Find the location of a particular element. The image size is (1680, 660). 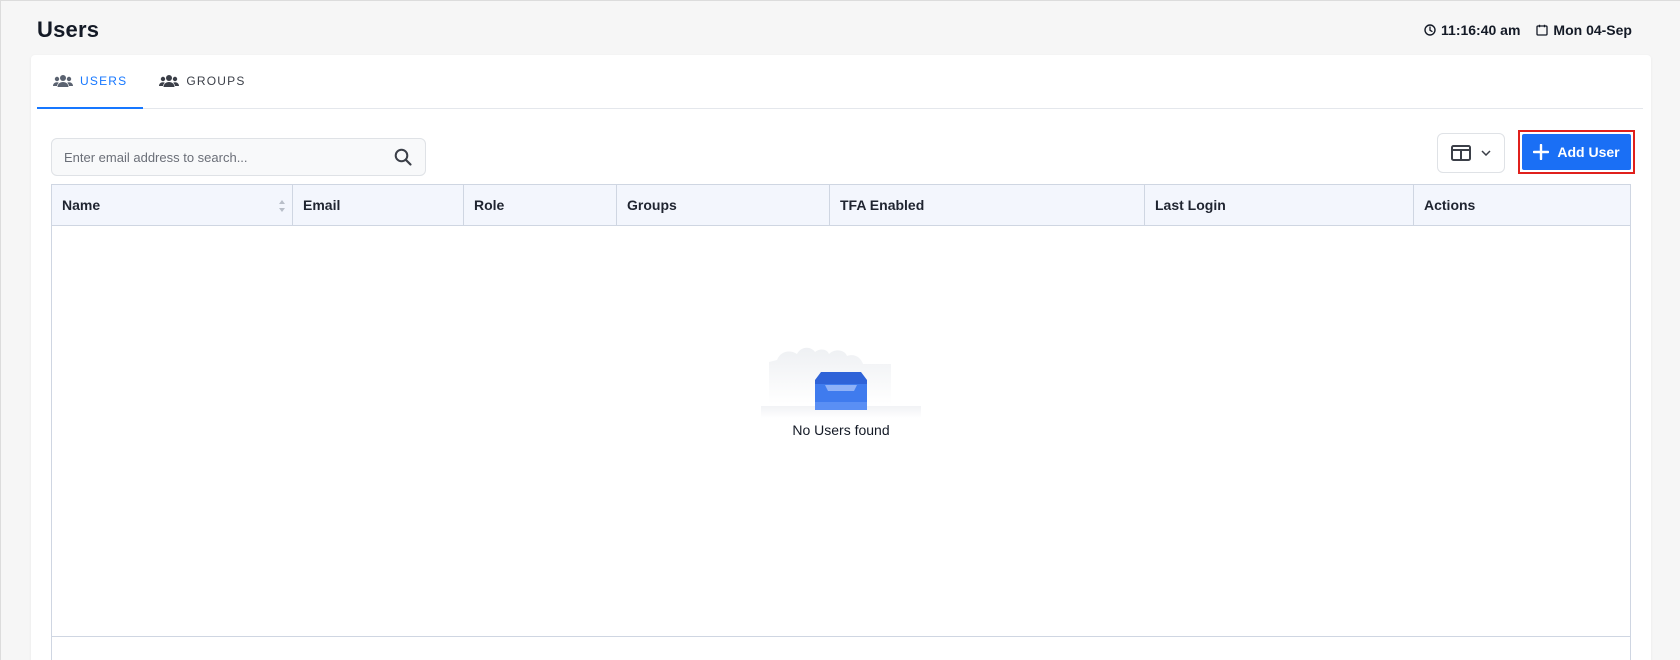

tab-bar: USERS GROUPS is located at coordinates (840, 82).